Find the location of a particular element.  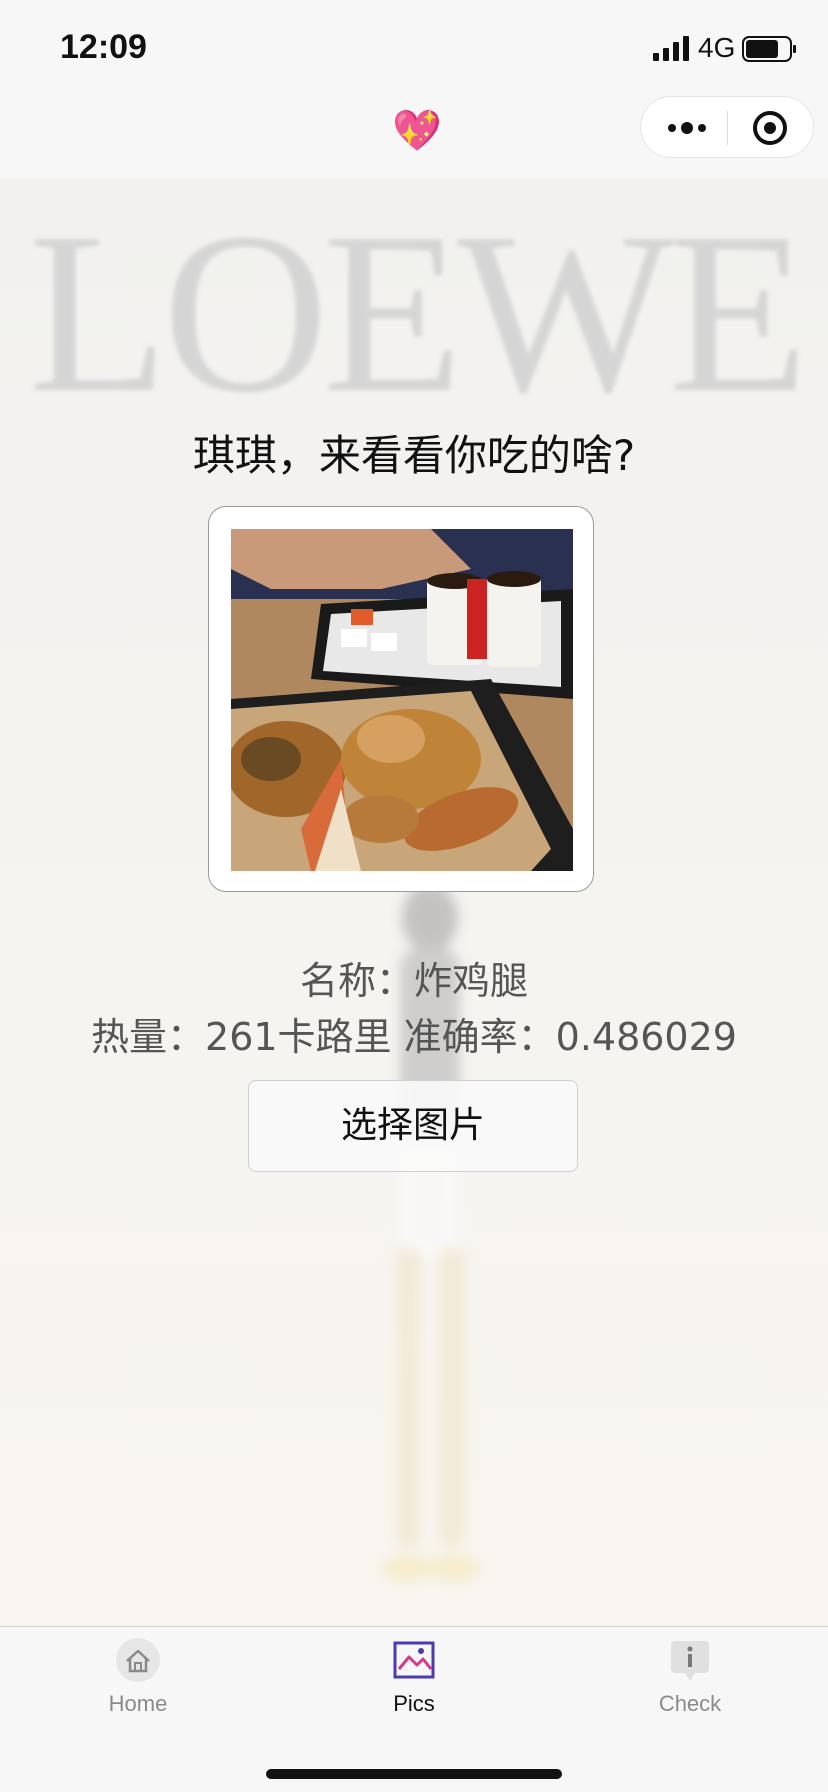

photo-frame is located at coordinates (401, 699).